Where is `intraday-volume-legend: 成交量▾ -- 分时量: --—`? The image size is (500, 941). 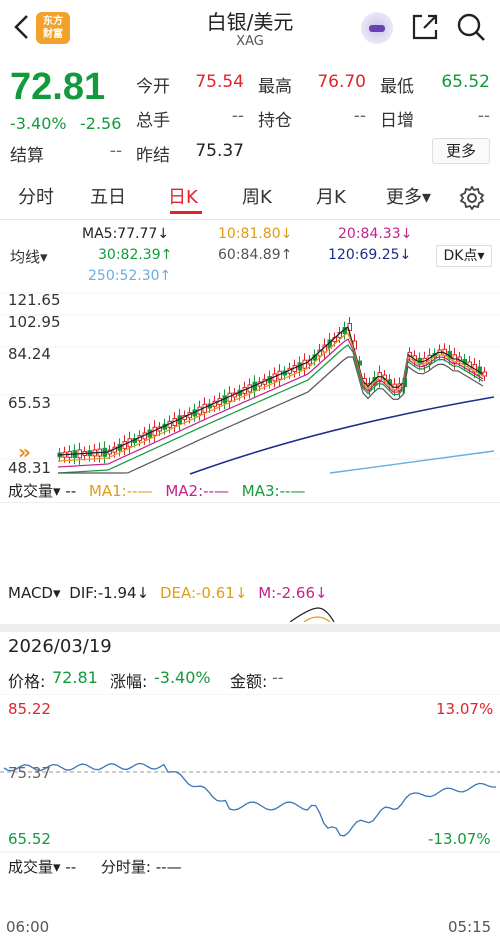
intraday-volume-legend: 成交量▾ -- 分时量: --— is located at coordinates (95, 866).